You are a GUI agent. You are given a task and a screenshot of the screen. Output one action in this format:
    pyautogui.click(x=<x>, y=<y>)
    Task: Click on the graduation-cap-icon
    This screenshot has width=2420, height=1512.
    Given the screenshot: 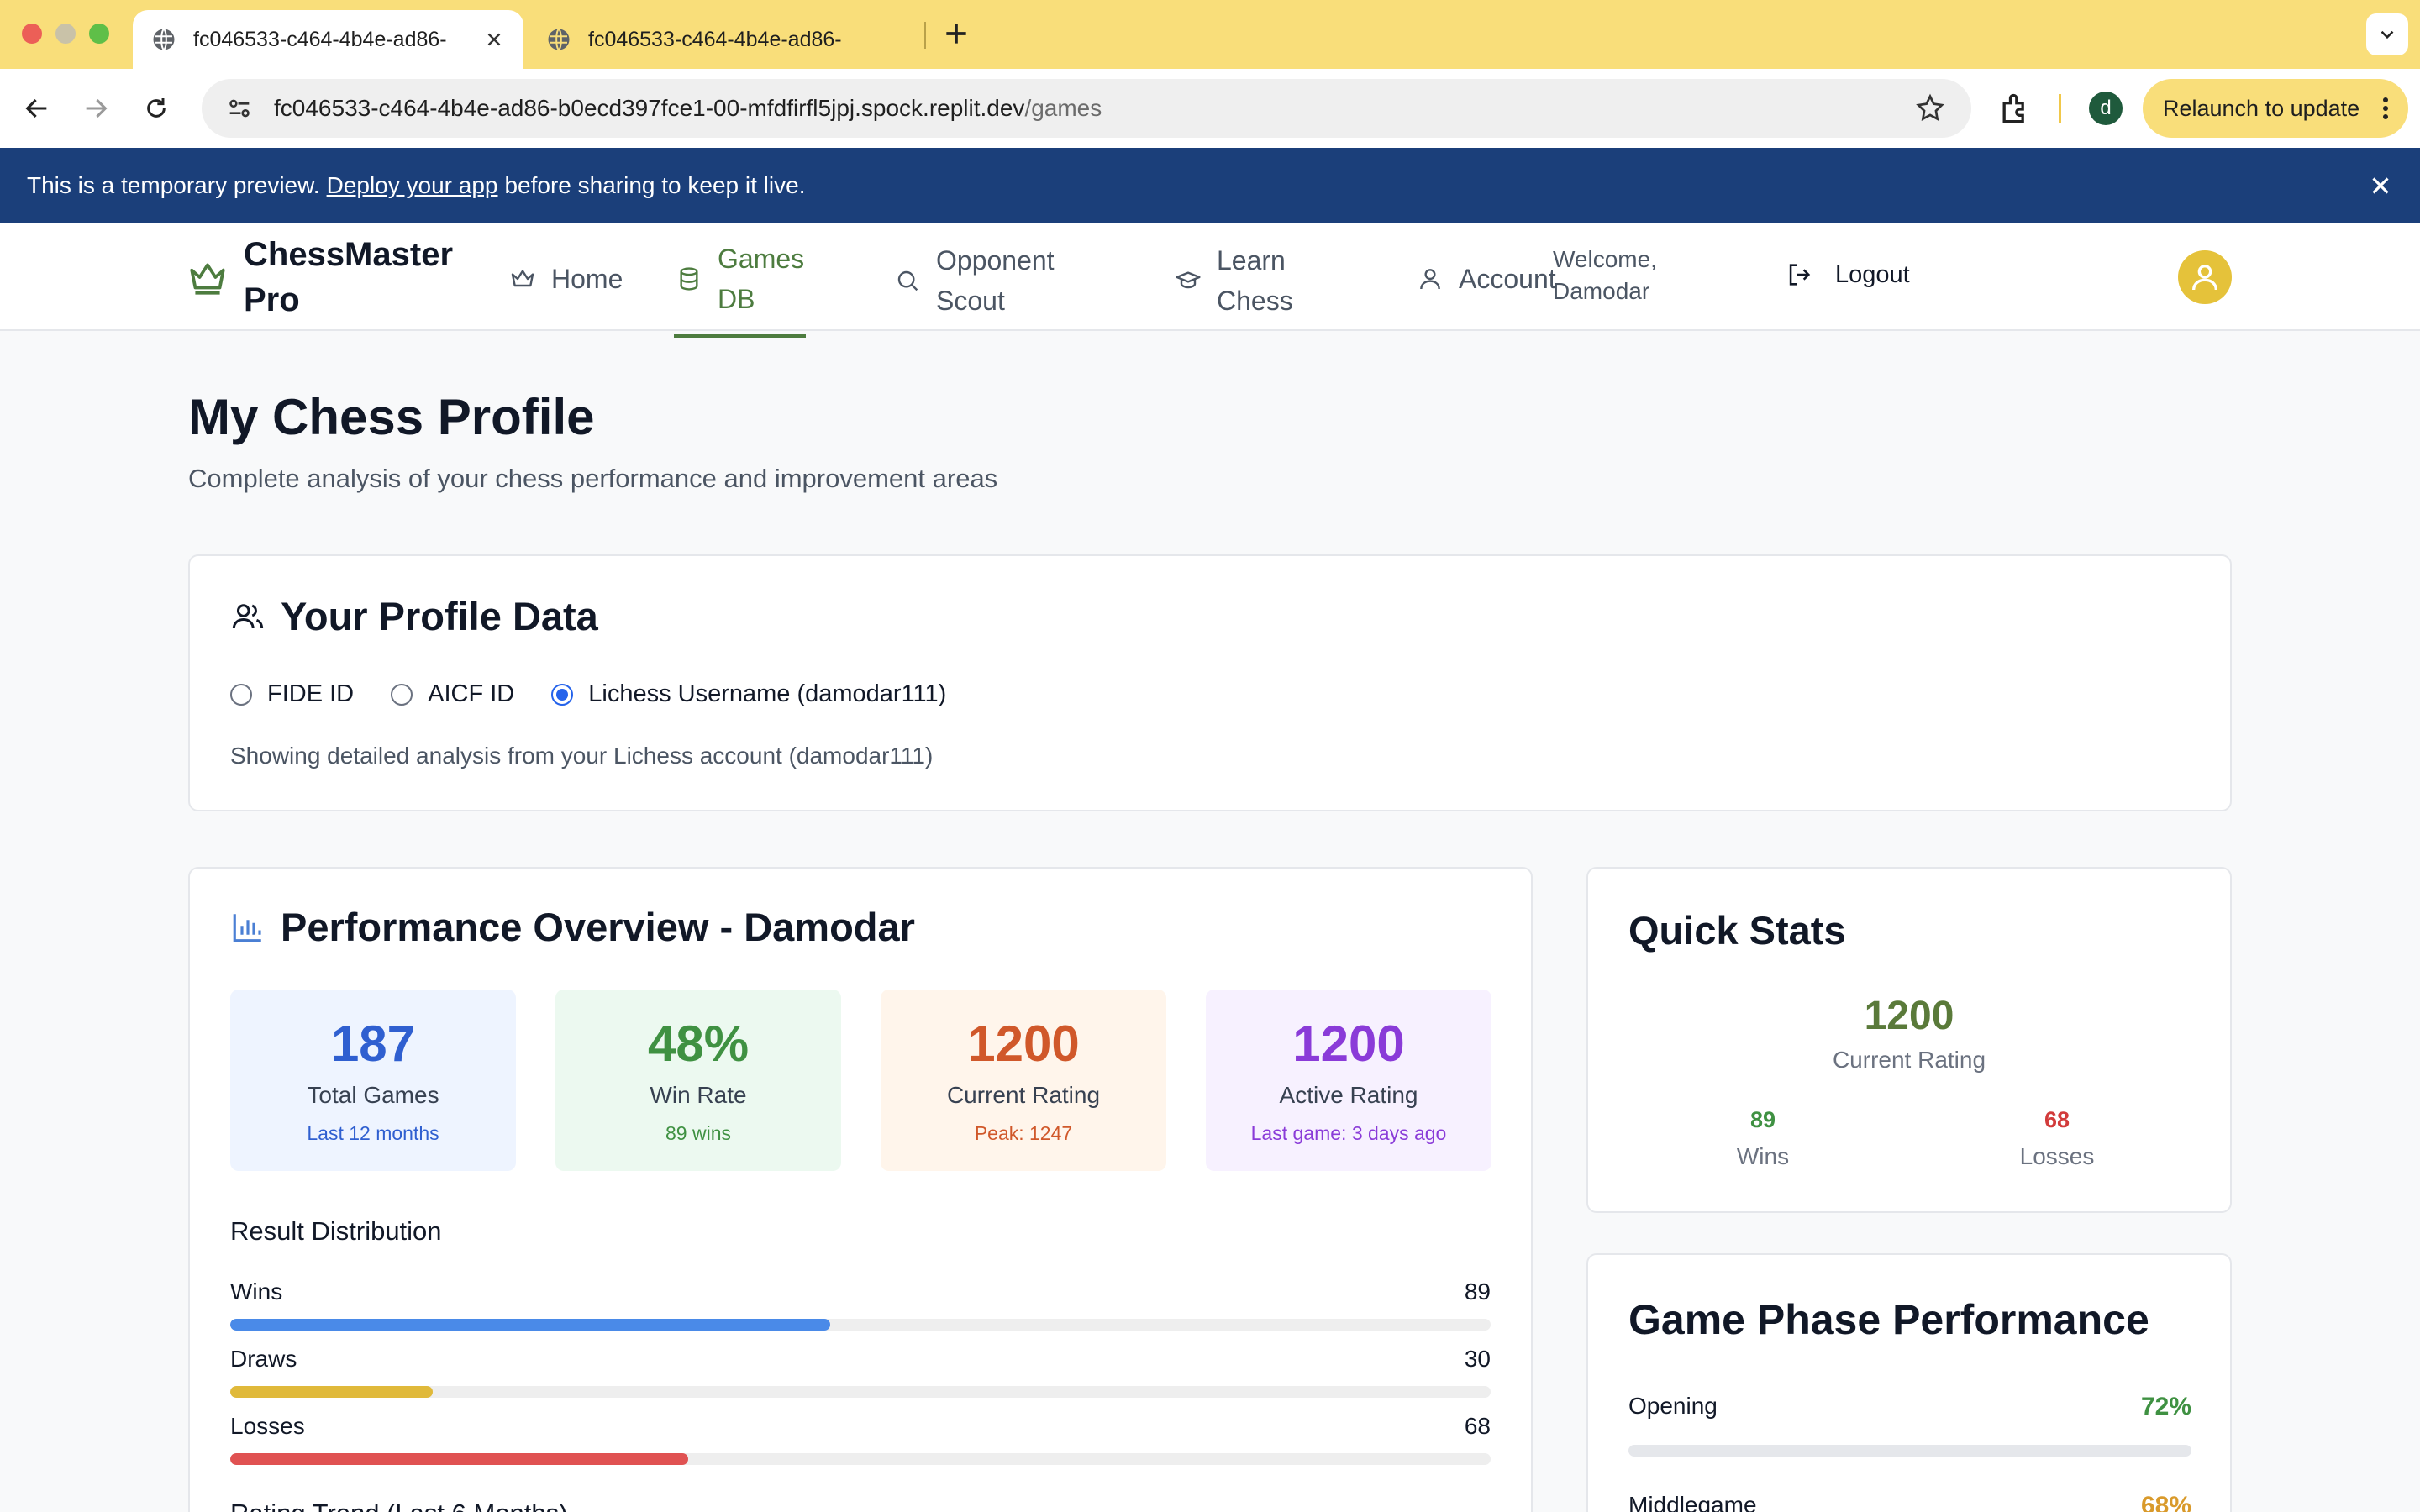 What is the action you would take?
    pyautogui.click(x=1188, y=280)
    